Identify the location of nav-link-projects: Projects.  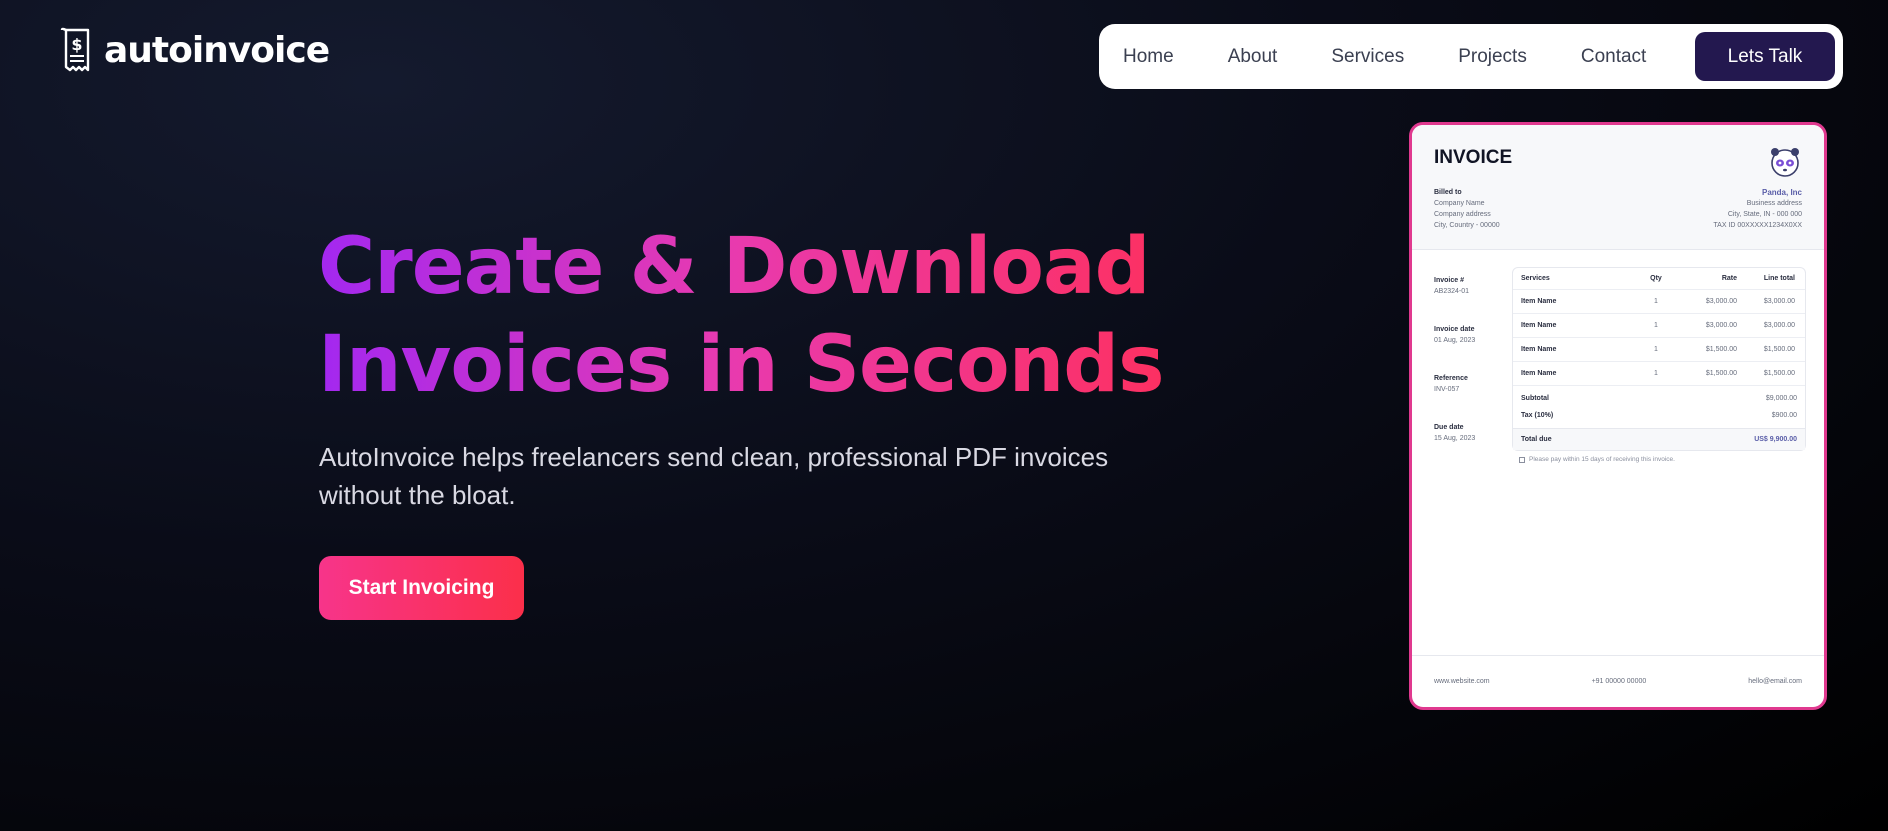
(1492, 57).